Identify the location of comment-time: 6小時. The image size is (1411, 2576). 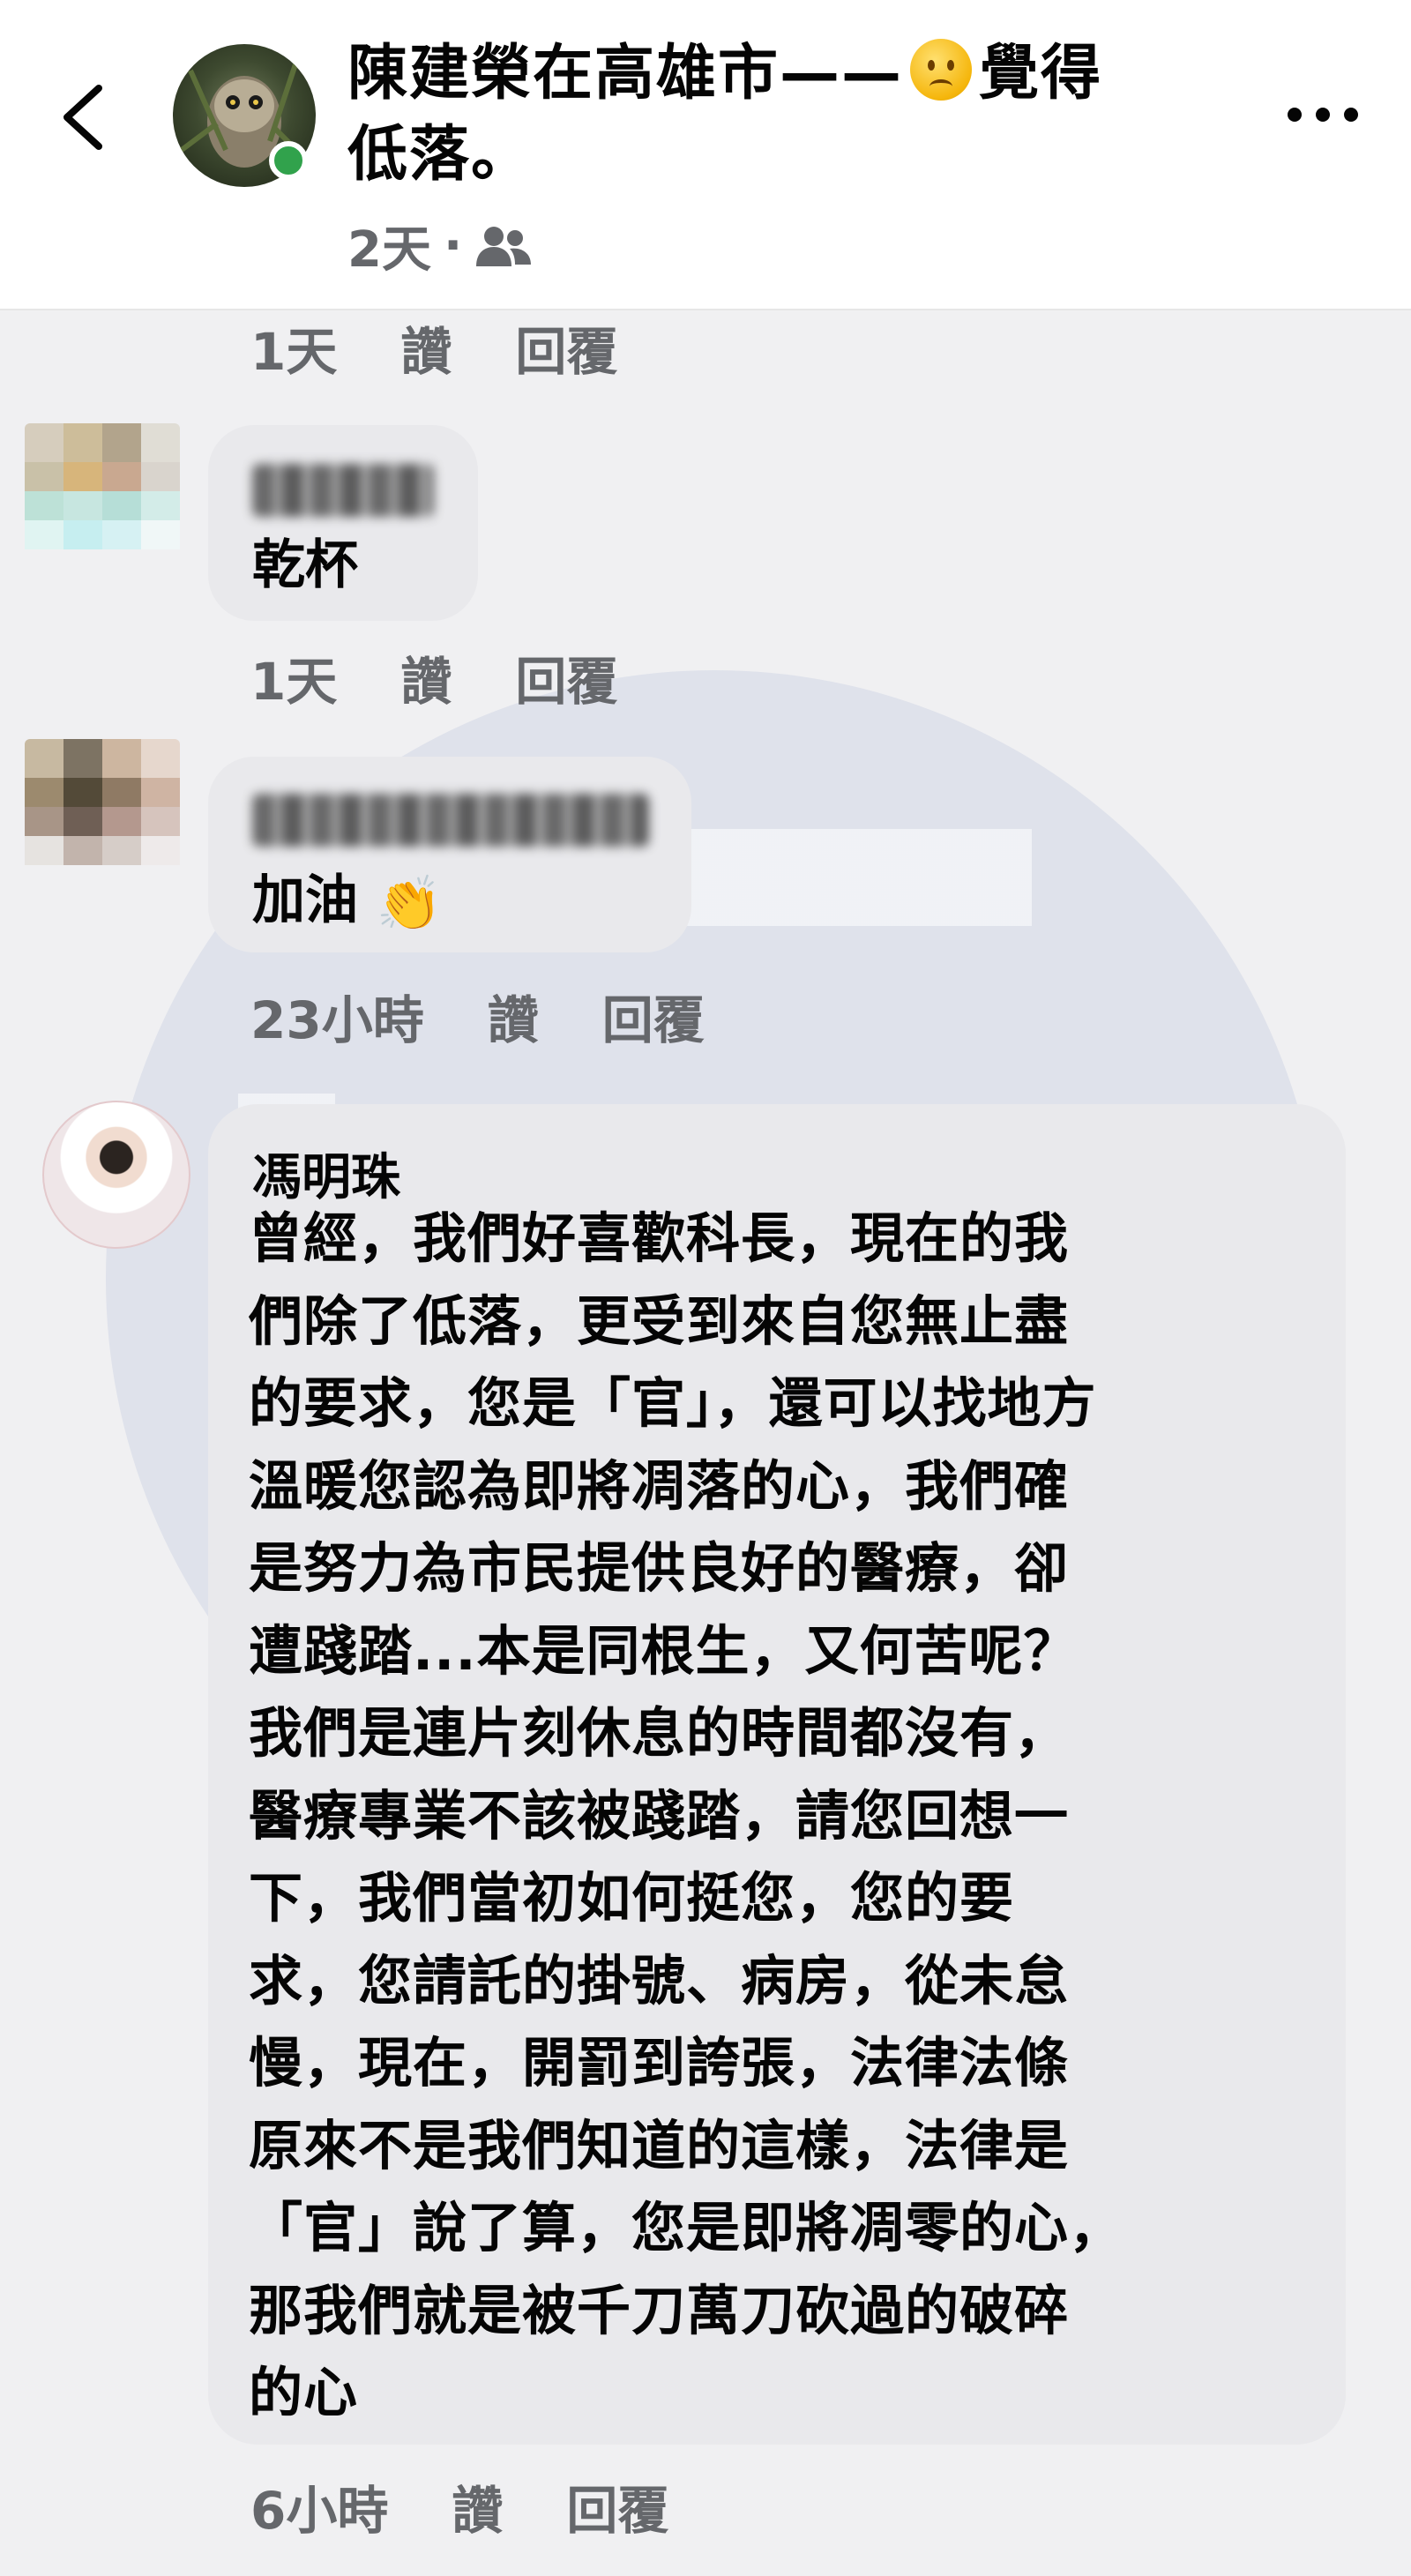
(319, 2511).